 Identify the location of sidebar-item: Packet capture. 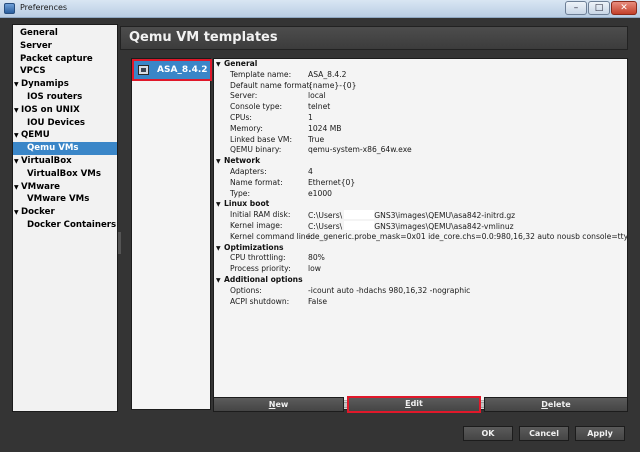
(65, 59).